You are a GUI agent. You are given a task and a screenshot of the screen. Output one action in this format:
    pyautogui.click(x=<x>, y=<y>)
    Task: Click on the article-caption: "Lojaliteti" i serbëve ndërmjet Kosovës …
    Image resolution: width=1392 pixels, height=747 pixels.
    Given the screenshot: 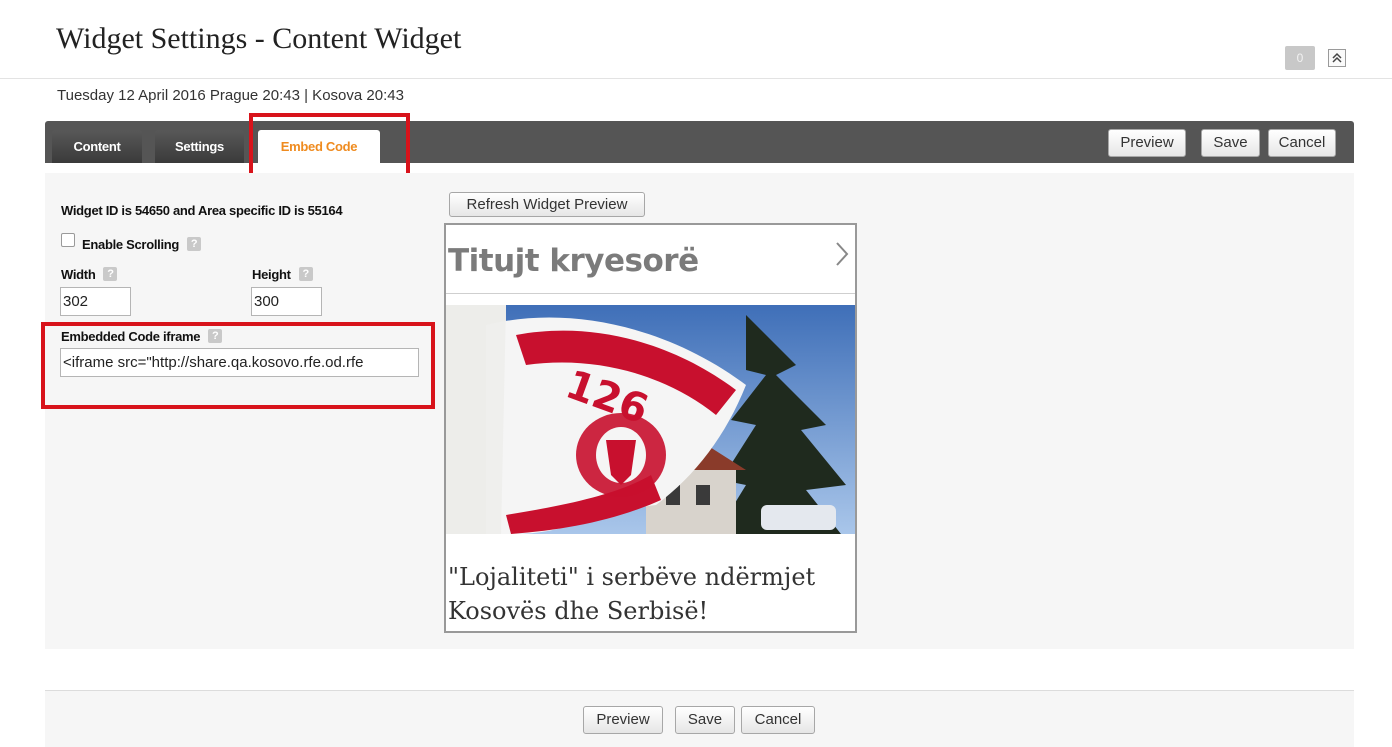 What is the action you would take?
    pyautogui.click(x=648, y=594)
    